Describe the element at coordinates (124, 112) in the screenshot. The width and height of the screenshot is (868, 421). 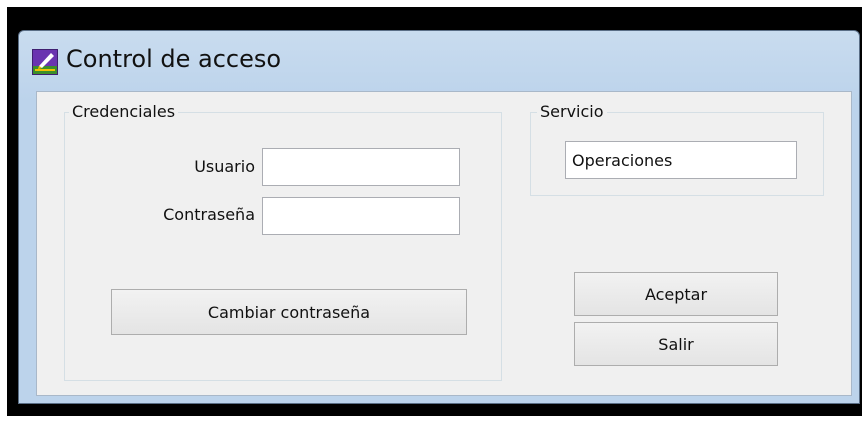
I see `credentials-group-label: Credenciales` at that location.